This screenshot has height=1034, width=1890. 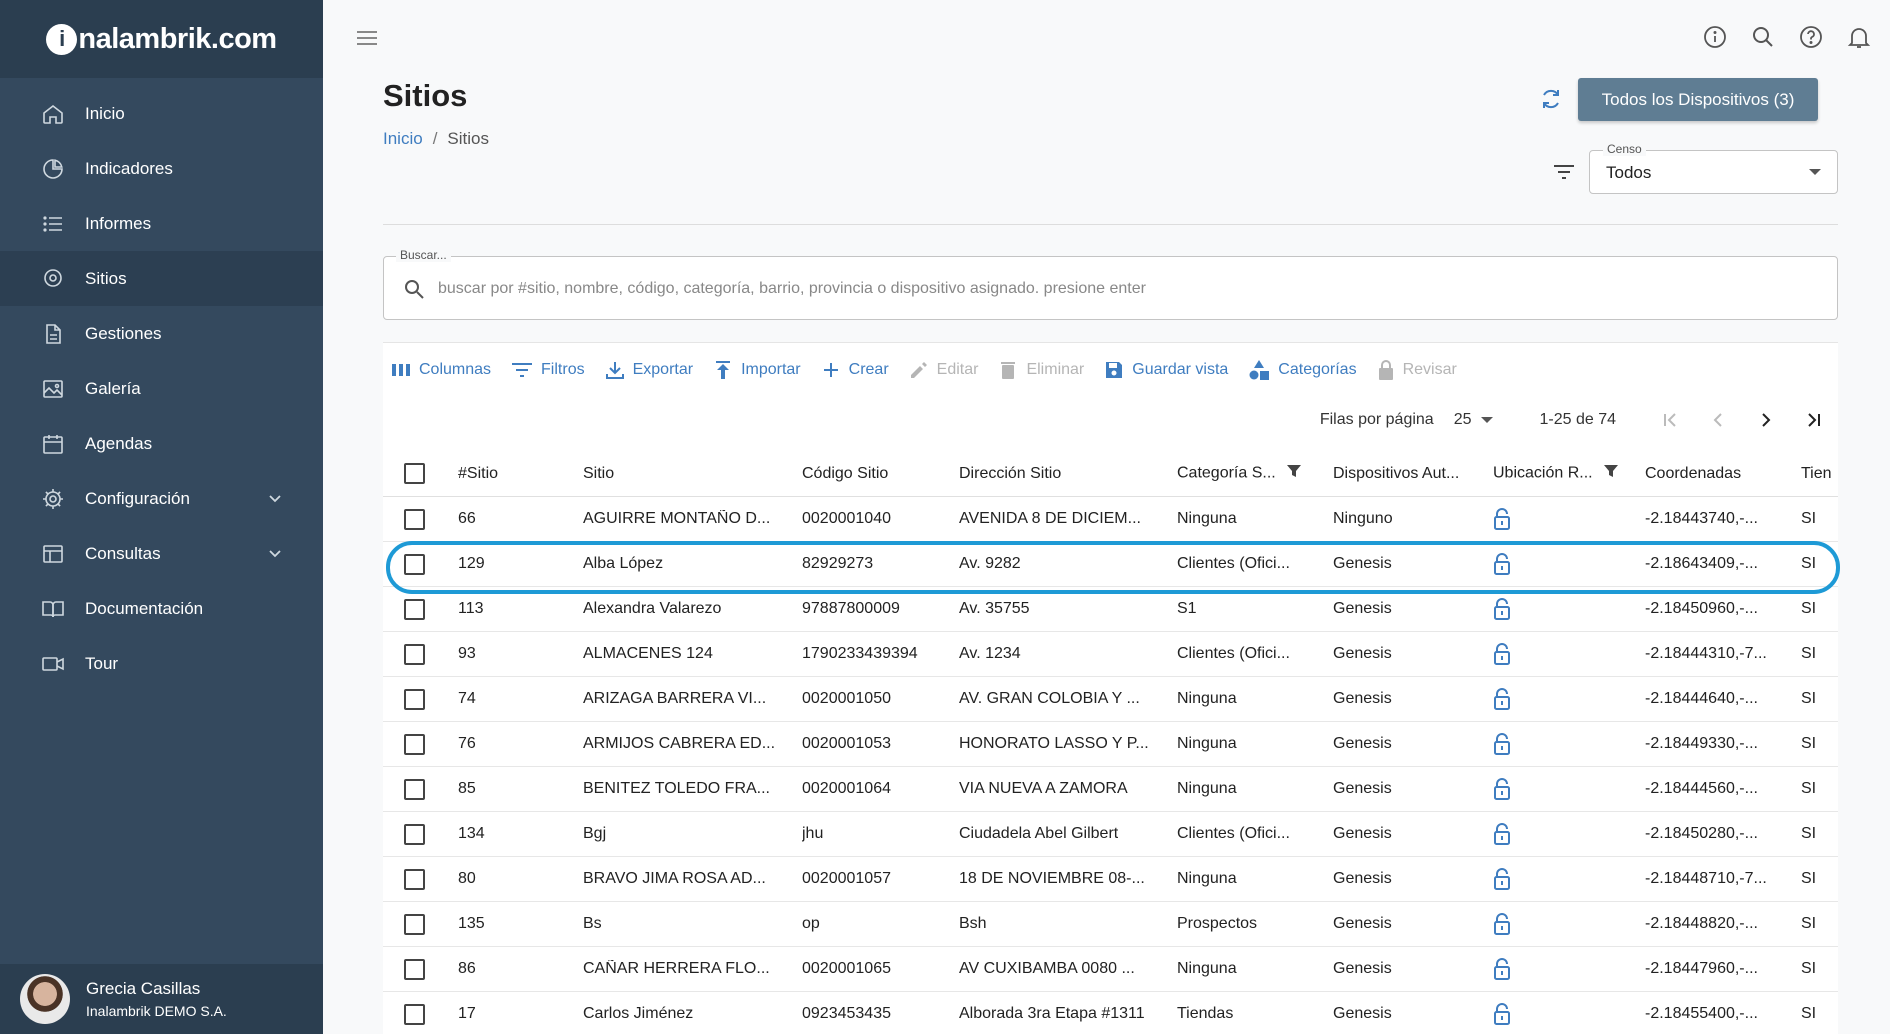 I want to click on user-profile: Grecia Casillas Inalambrik DEMO S.A., so click(x=161, y=999).